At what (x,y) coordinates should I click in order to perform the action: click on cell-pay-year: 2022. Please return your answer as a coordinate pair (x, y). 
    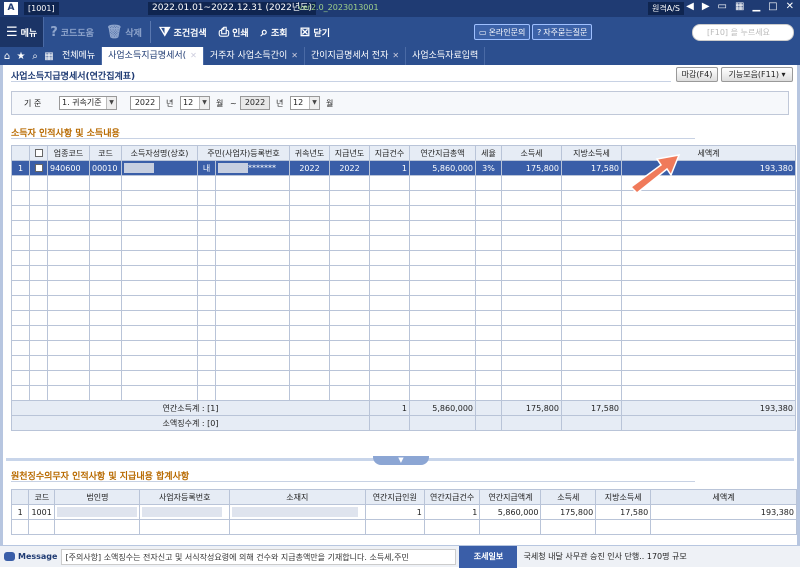
    Looking at the image, I should click on (349, 168).